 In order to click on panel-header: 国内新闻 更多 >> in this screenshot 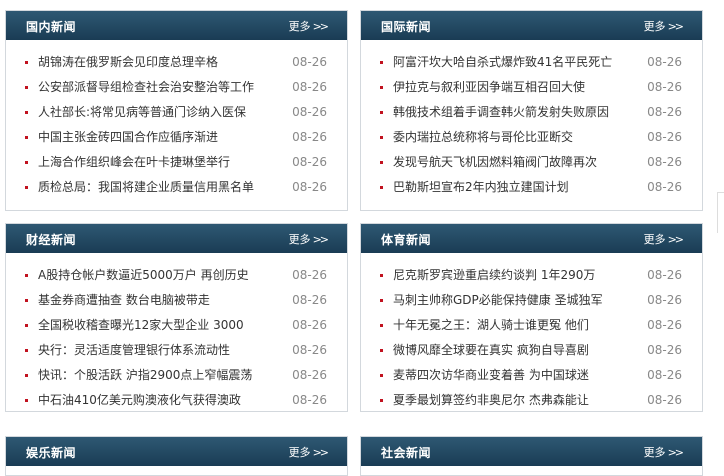, I will do `click(176, 25)`.